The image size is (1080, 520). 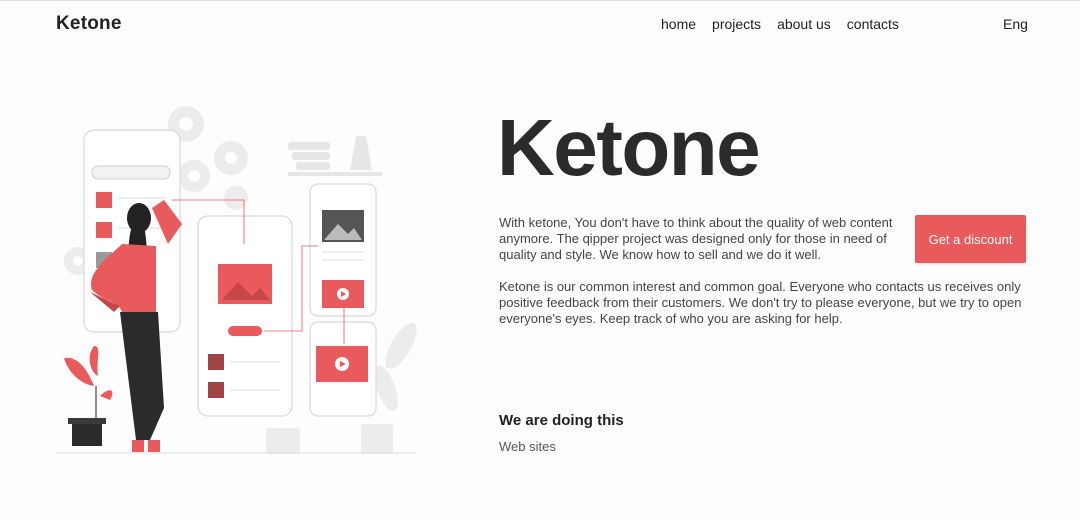 What do you see at coordinates (804, 24) in the screenshot?
I see `nav-about-us: about us` at bounding box center [804, 24].